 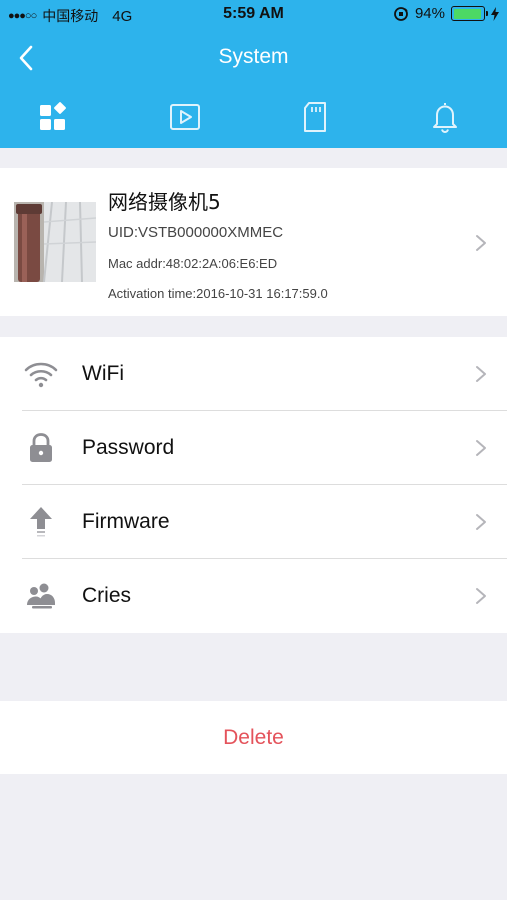 I want to click on tab-bar, so click(x=253, y=117).